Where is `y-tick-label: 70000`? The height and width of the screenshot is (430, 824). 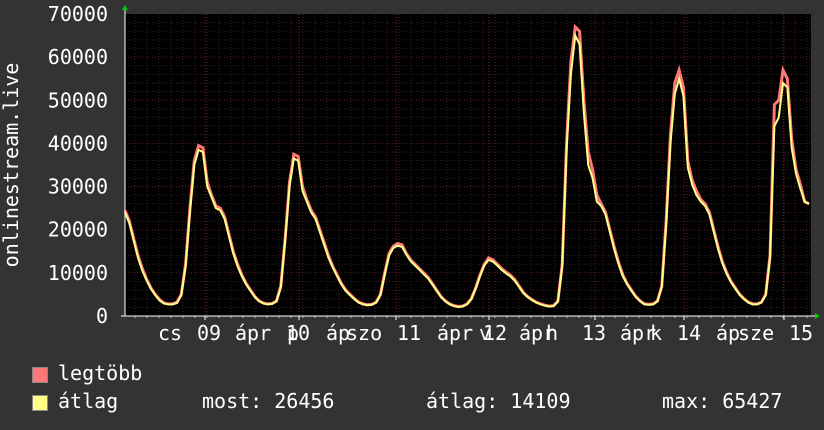
y-tick-label: 70000 is located at coordinates (78, 14).